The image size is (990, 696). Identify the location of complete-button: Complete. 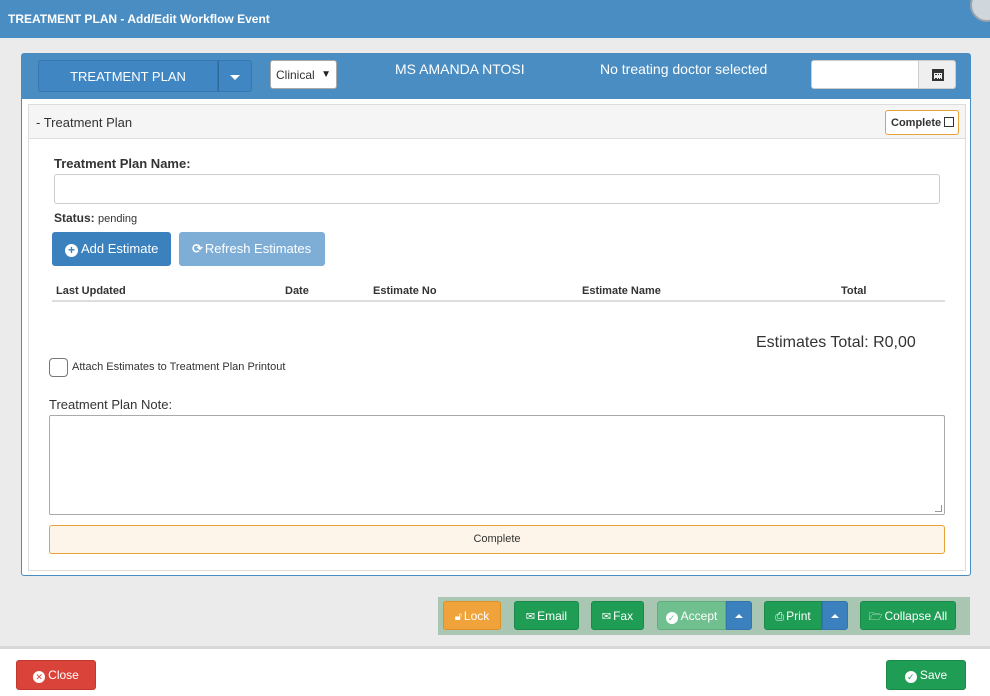
(497, 539).